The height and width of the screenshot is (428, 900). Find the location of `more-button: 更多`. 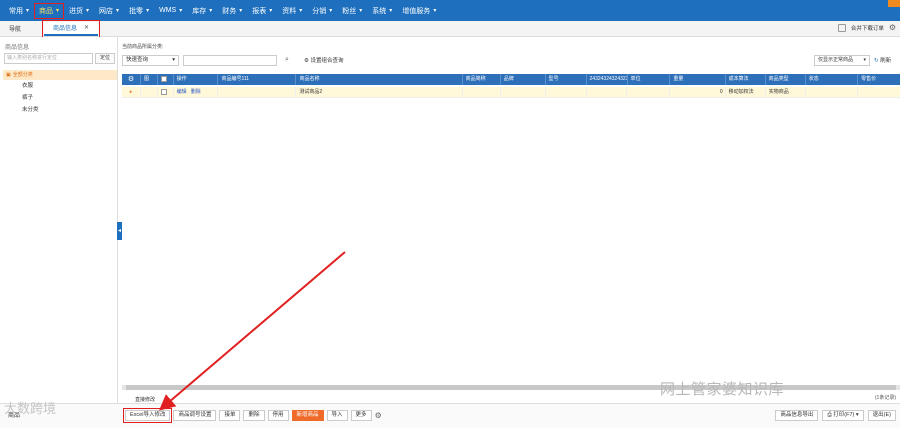

more-button: 更多 is located at coordinates (361, 415).